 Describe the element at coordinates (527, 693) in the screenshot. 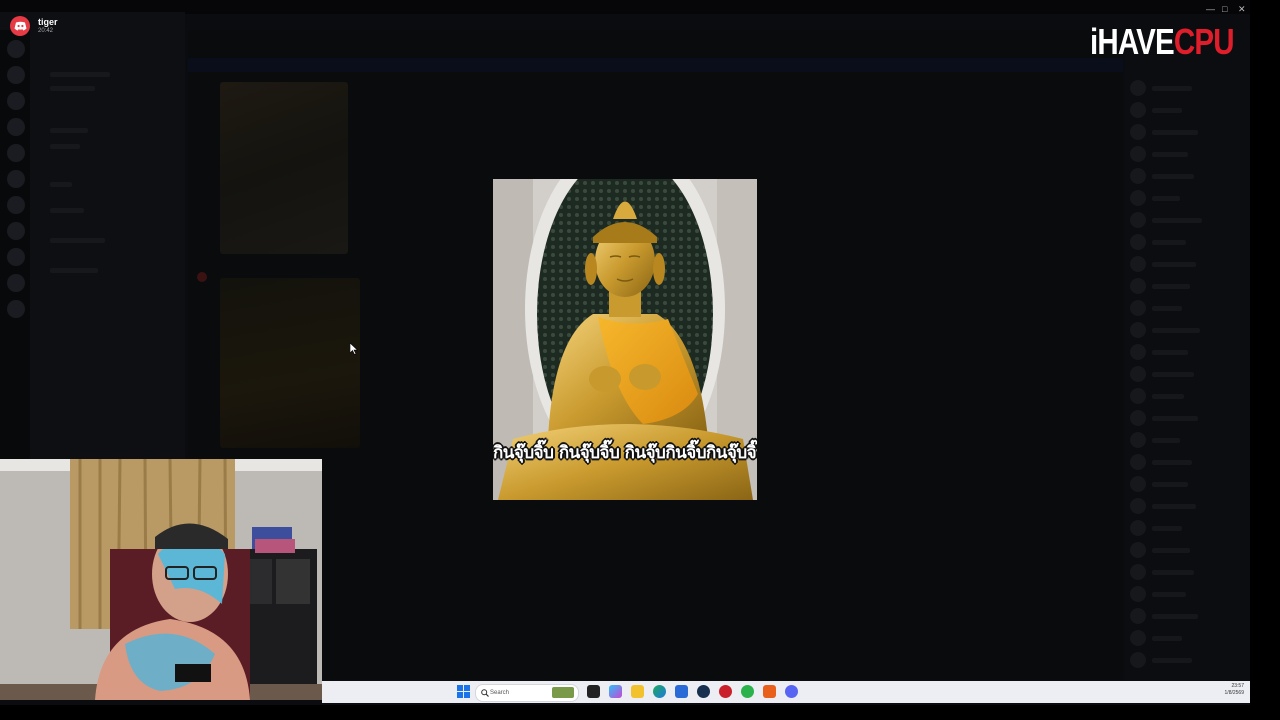

I see `search-input: Search` at that location.